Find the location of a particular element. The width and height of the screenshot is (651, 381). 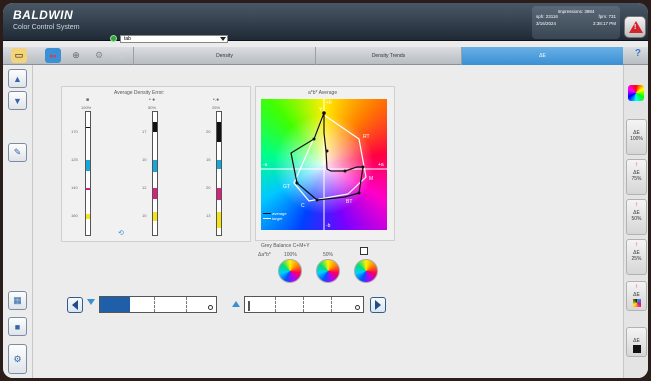

ink-down-button: ▼ is located at coordinates (17, 100).